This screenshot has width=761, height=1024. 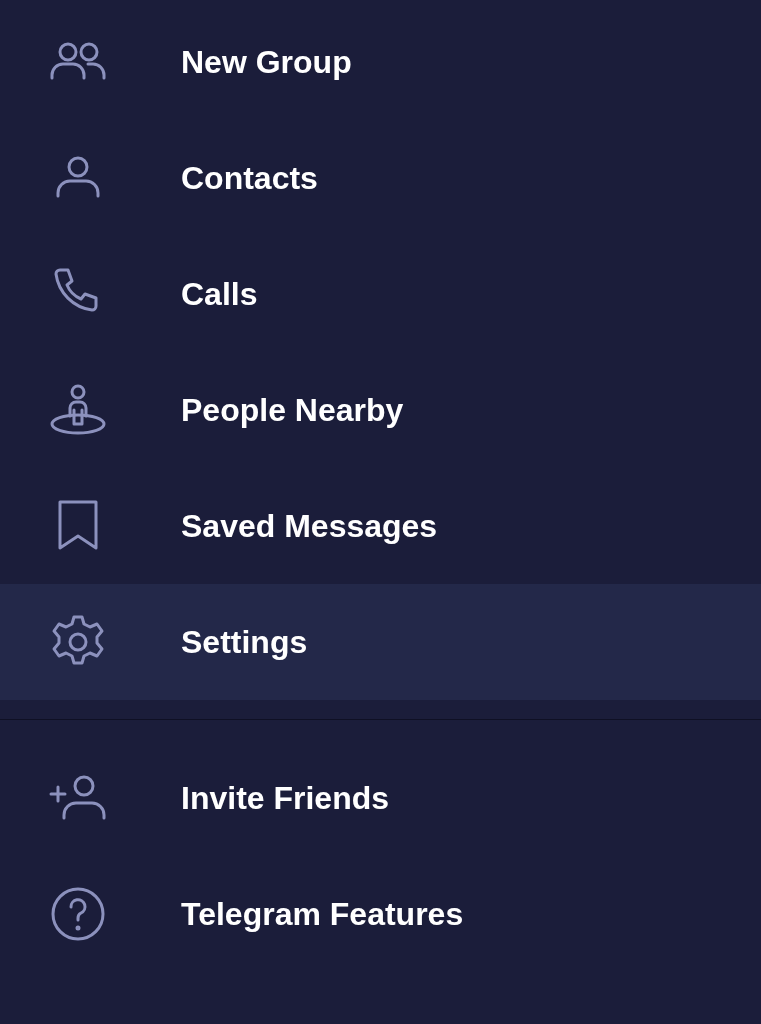 I want to click on menu-item: People Nearby, so click(x=380, y=410).